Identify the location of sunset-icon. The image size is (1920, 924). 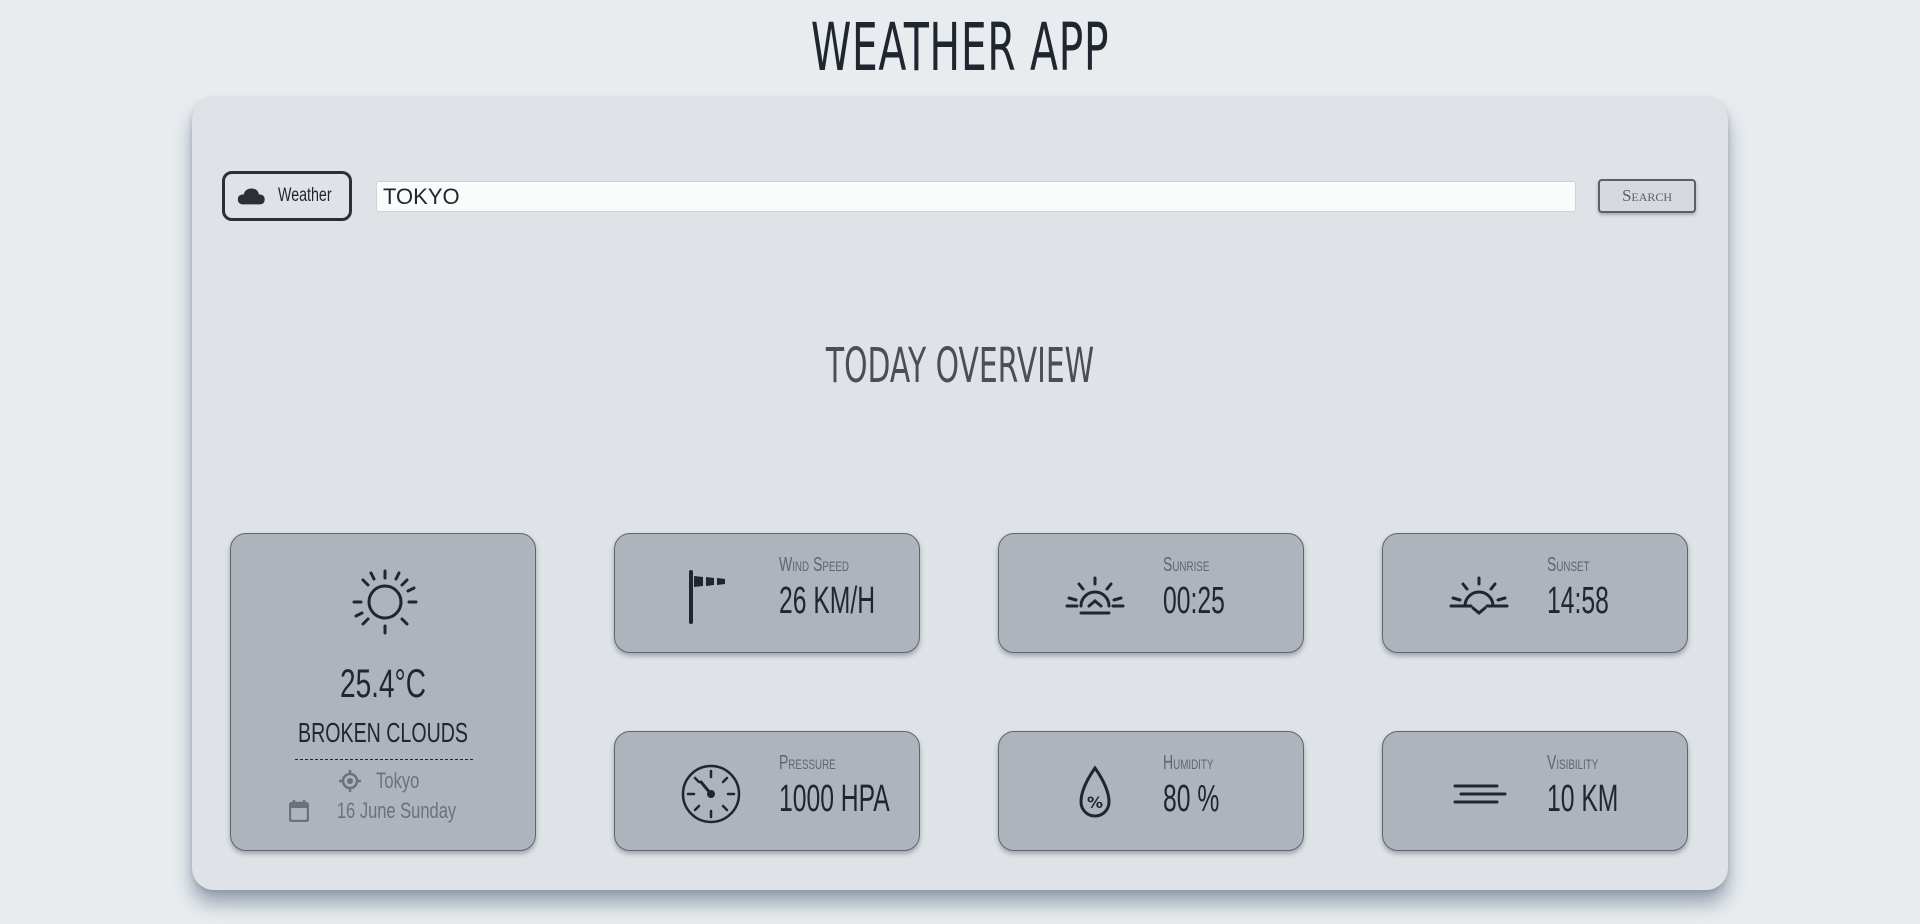
(1479, 595).